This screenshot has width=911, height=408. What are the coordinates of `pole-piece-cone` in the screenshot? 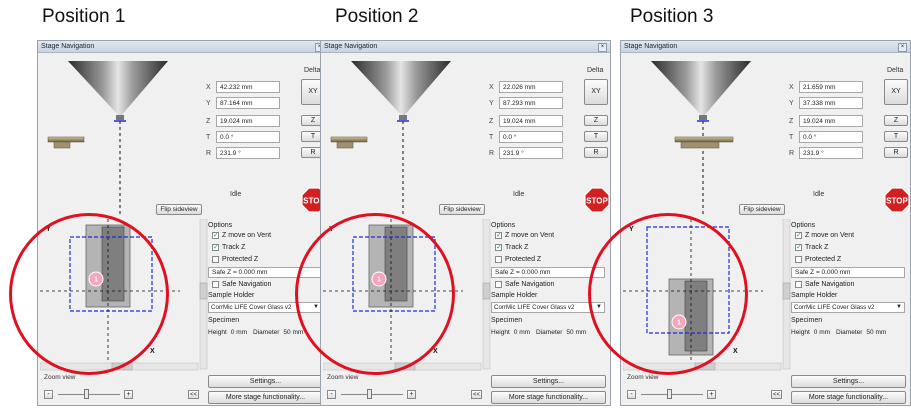 It's located at (701, 89).